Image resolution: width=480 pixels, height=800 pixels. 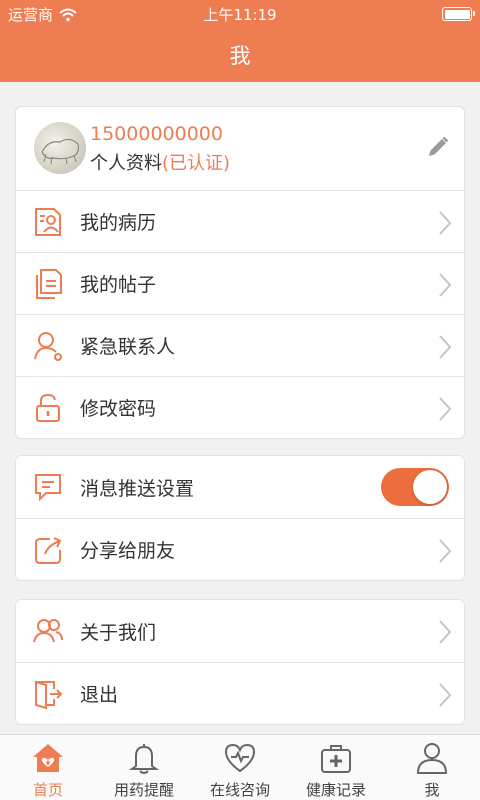 I want to click on avatar, so click(x=60, y=148).